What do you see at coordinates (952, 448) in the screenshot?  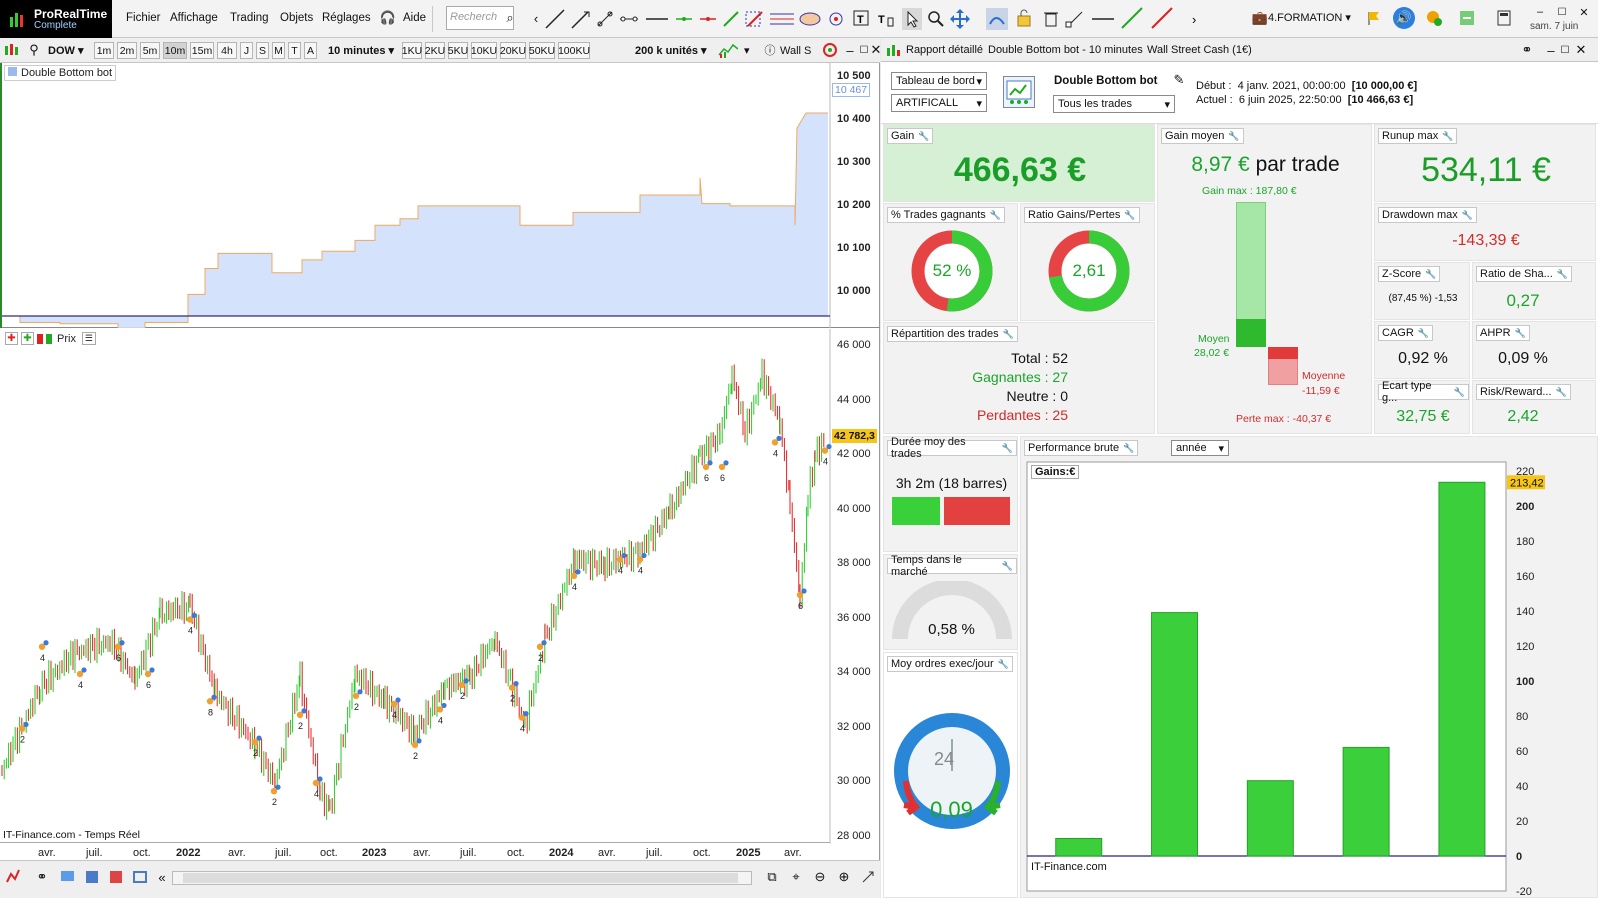 I see `duree-title: Durée moy des trades 🔧` at bounding box center [952, 448].